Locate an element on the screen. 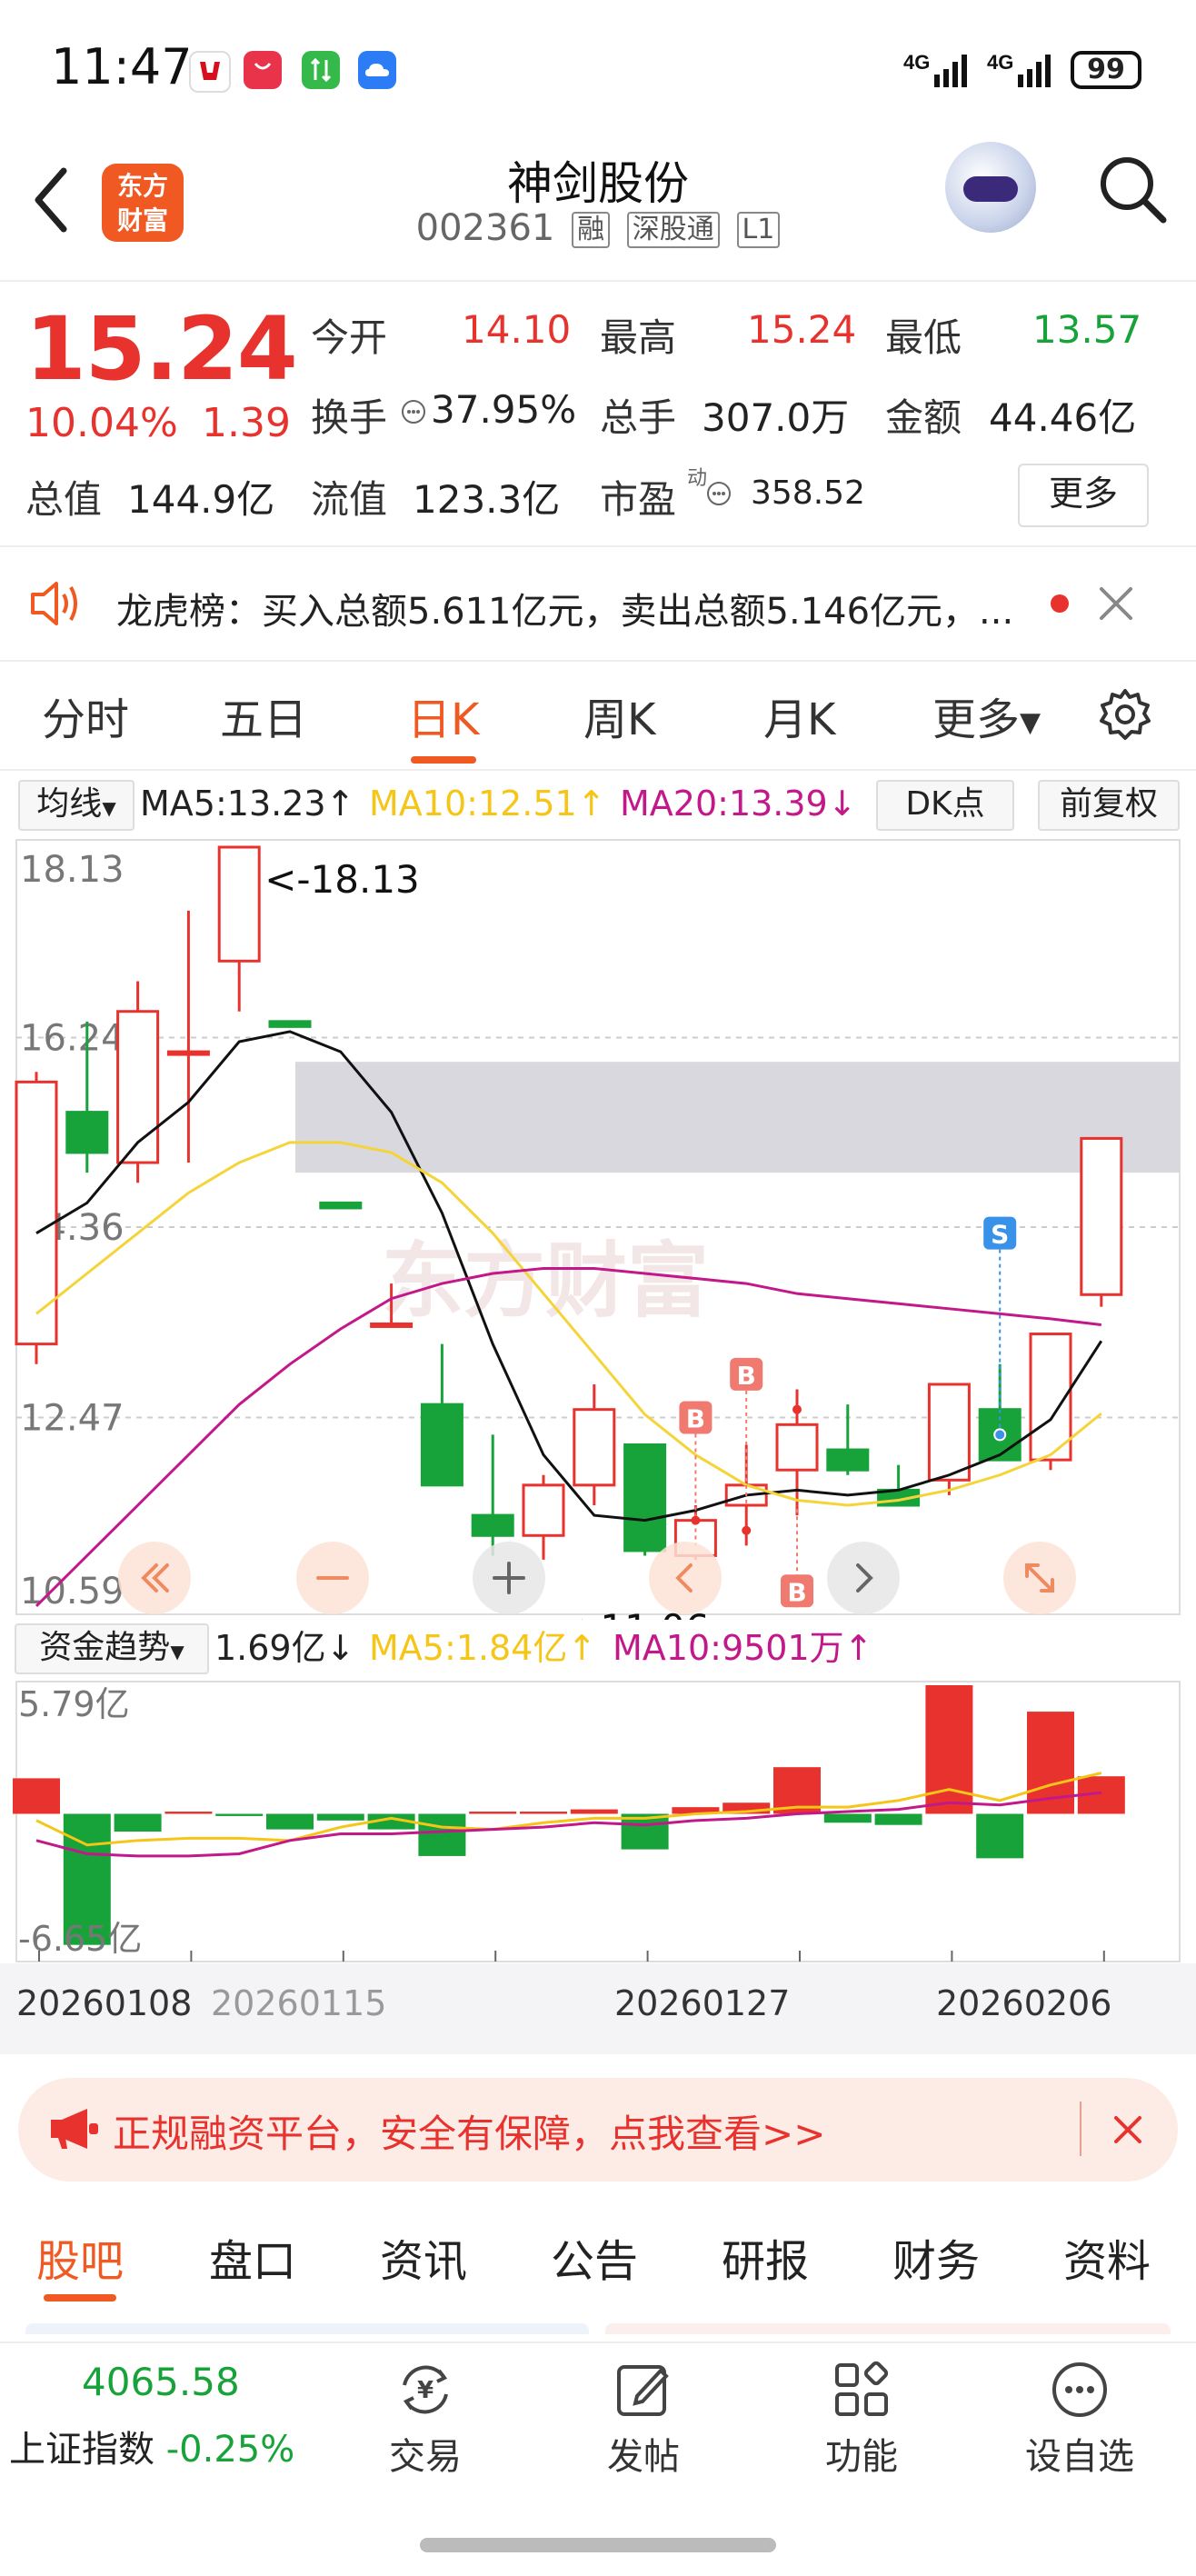  index-change: -0.25% is located at coordinates (230, 2450).